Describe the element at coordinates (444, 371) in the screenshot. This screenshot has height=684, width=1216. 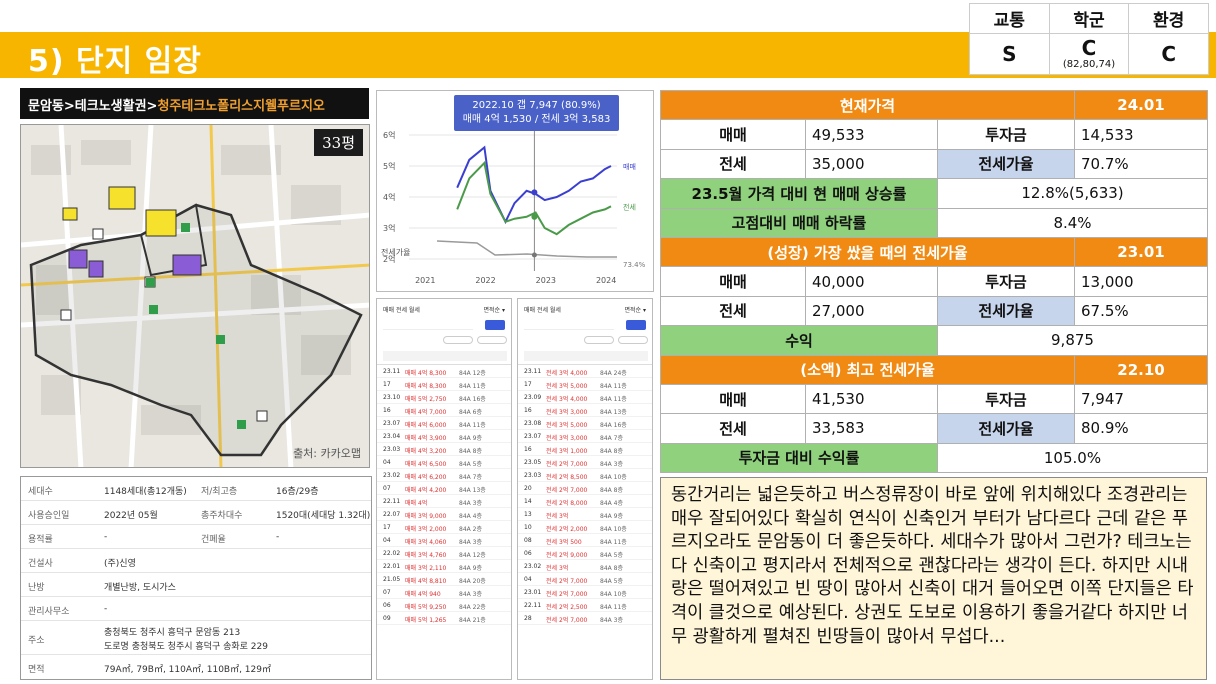
I see `table-row: 23.11 매매 4억 8,300 84A 12층` at that location.